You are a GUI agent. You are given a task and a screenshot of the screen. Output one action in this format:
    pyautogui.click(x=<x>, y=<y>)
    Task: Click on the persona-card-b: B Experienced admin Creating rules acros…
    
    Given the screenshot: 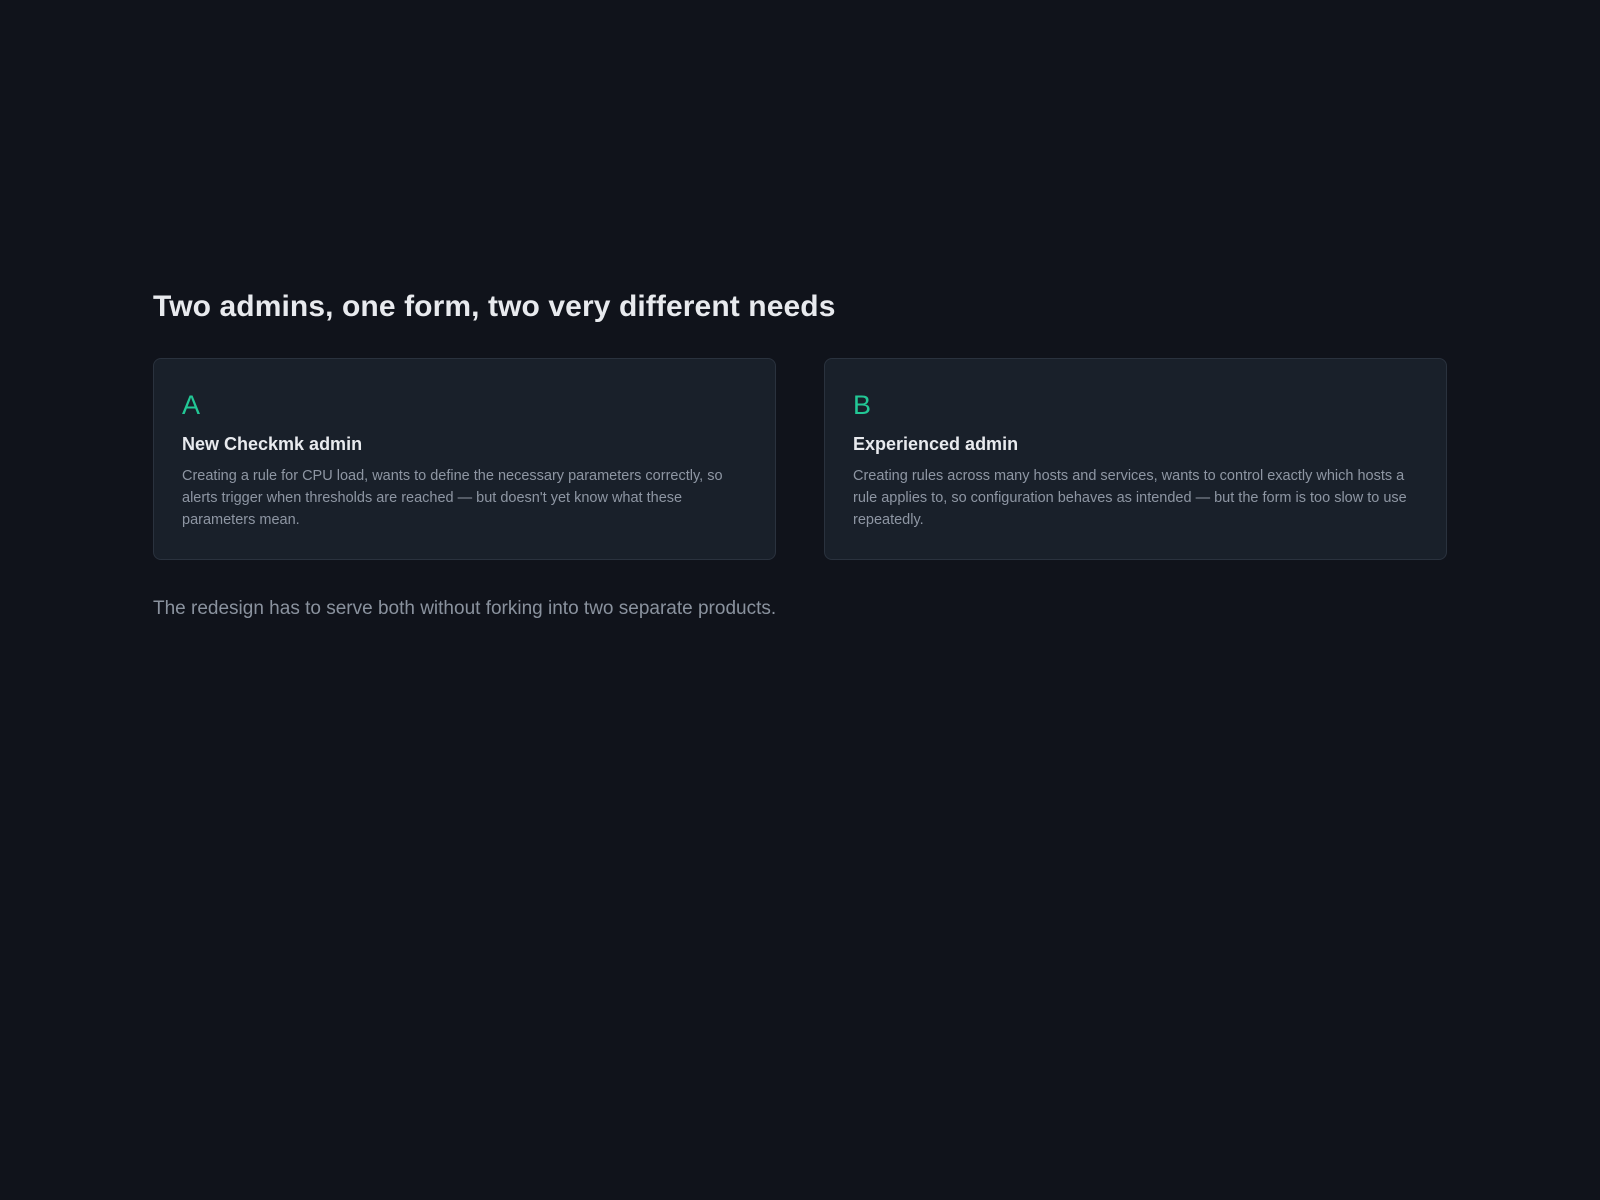 What is the action you would take?
    pyautogui.click(x=1135, y=459)
    